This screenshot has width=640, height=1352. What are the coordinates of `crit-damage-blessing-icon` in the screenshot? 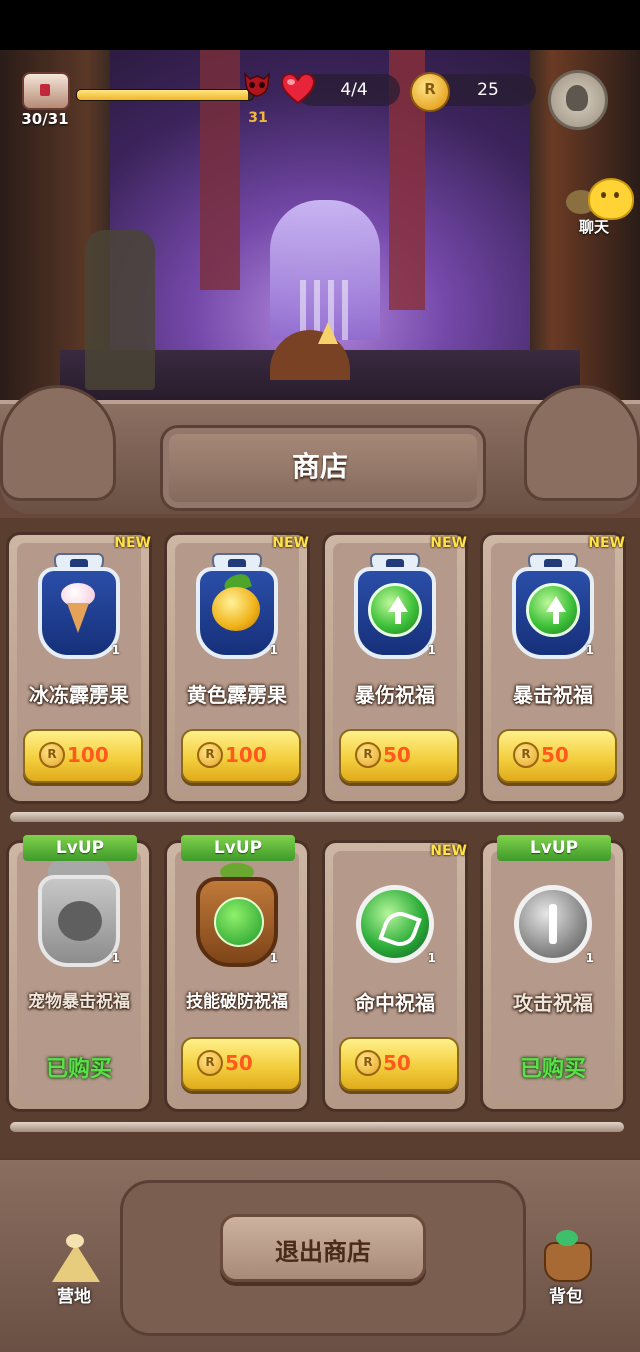 It's located at (395, 610).